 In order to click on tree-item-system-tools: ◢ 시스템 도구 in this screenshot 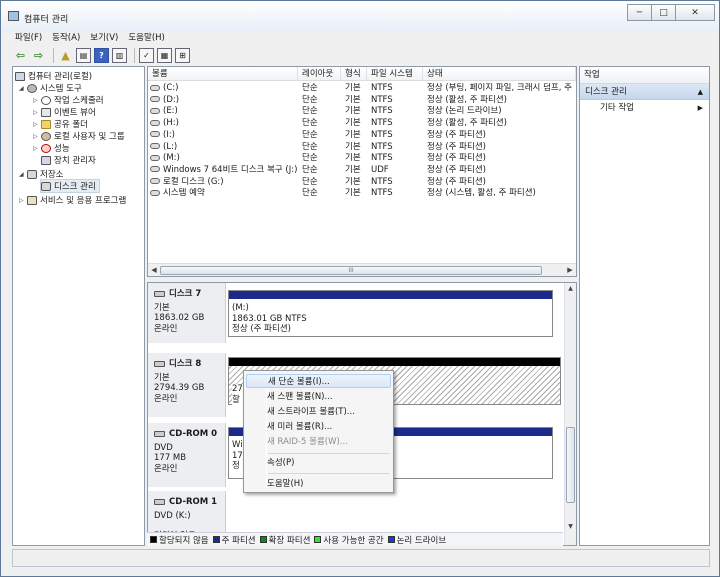, I will do `click(50, 88)`.